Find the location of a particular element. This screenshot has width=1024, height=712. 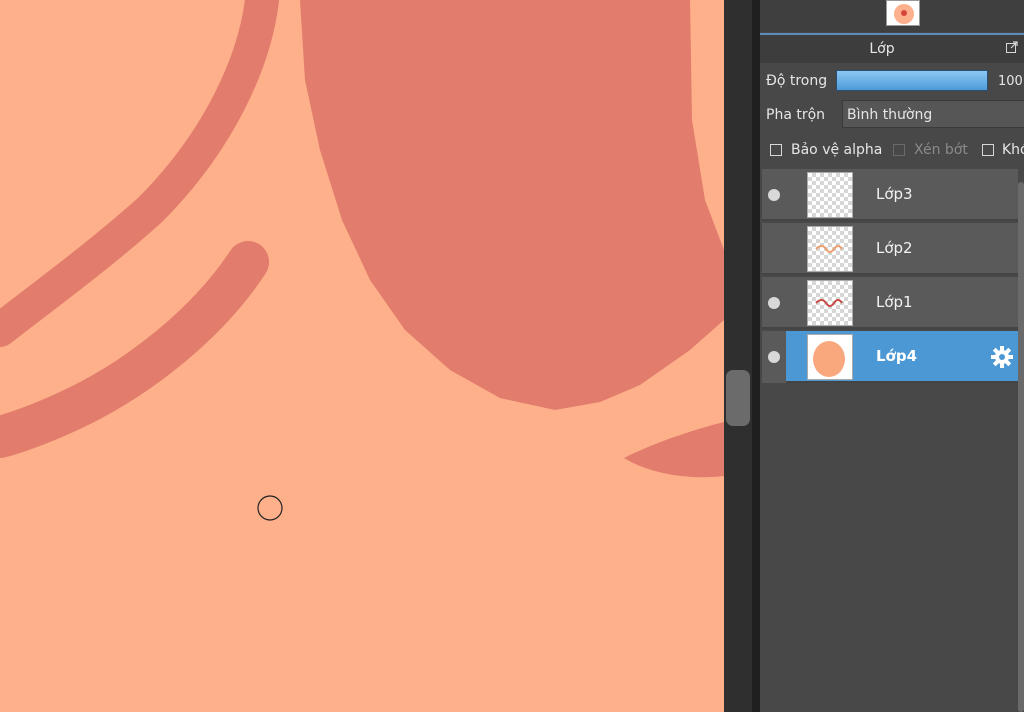

blend-mode-value: Bình thường is located at coordinates (890, 115).